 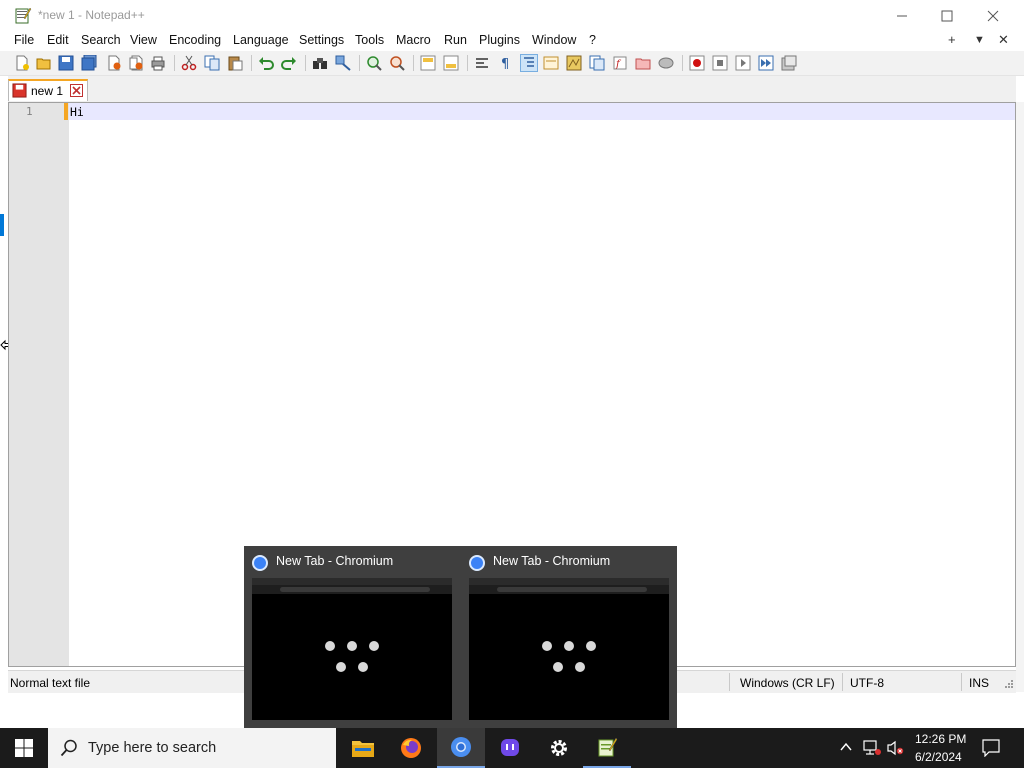 I want to click on windows-logo-icon, so click(x=24, y=748).